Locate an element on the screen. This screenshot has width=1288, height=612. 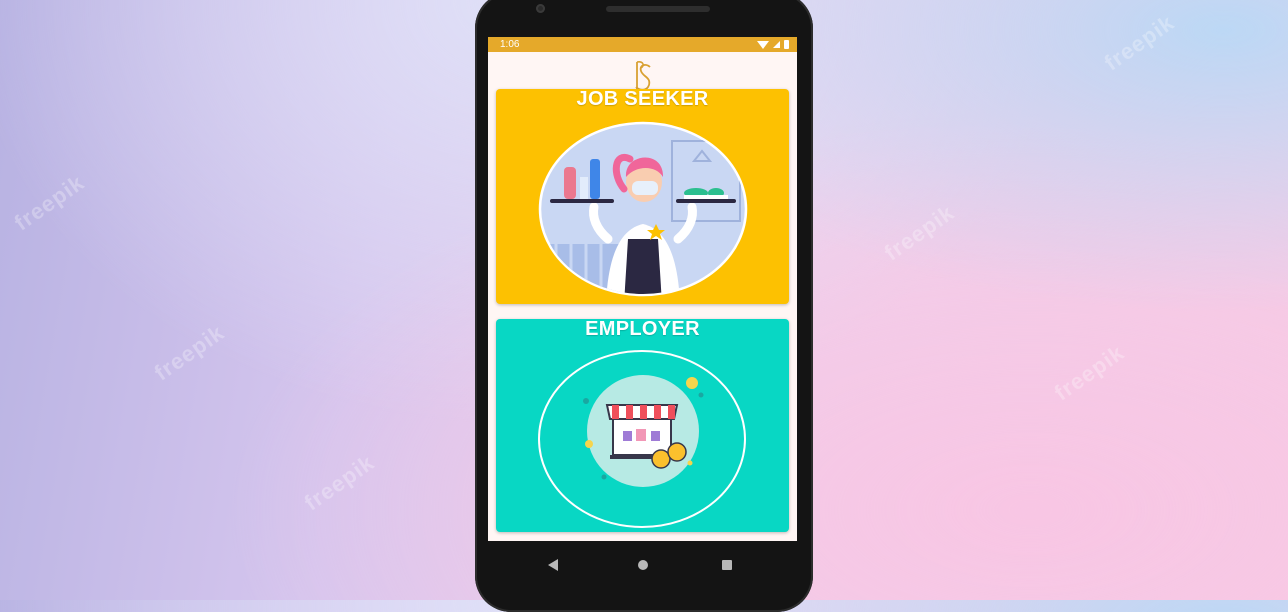
job-seeker-card: JOB SEEKER is located at coordinates (642, 196).